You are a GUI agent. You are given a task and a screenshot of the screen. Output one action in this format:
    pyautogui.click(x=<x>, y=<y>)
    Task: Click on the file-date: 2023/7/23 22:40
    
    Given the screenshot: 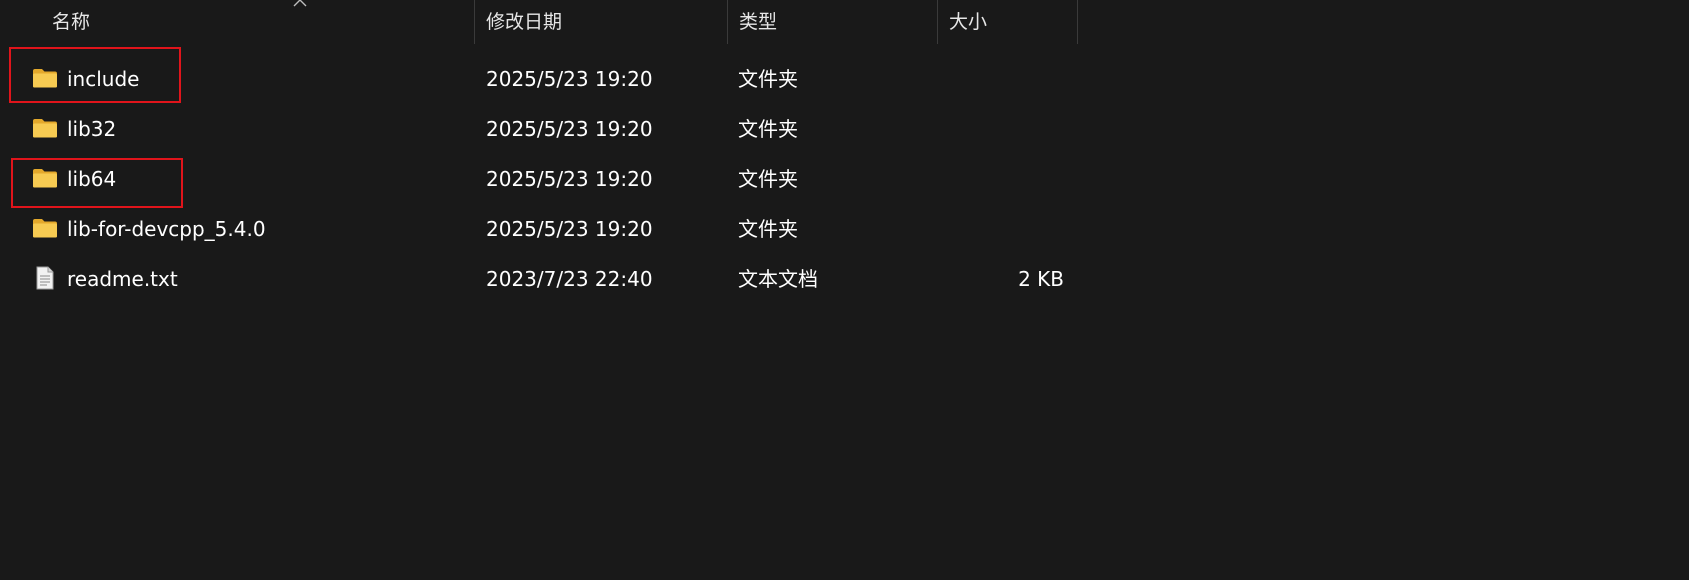 What is the action you would take?
    pyautogui.click(x=569, y=279)
    